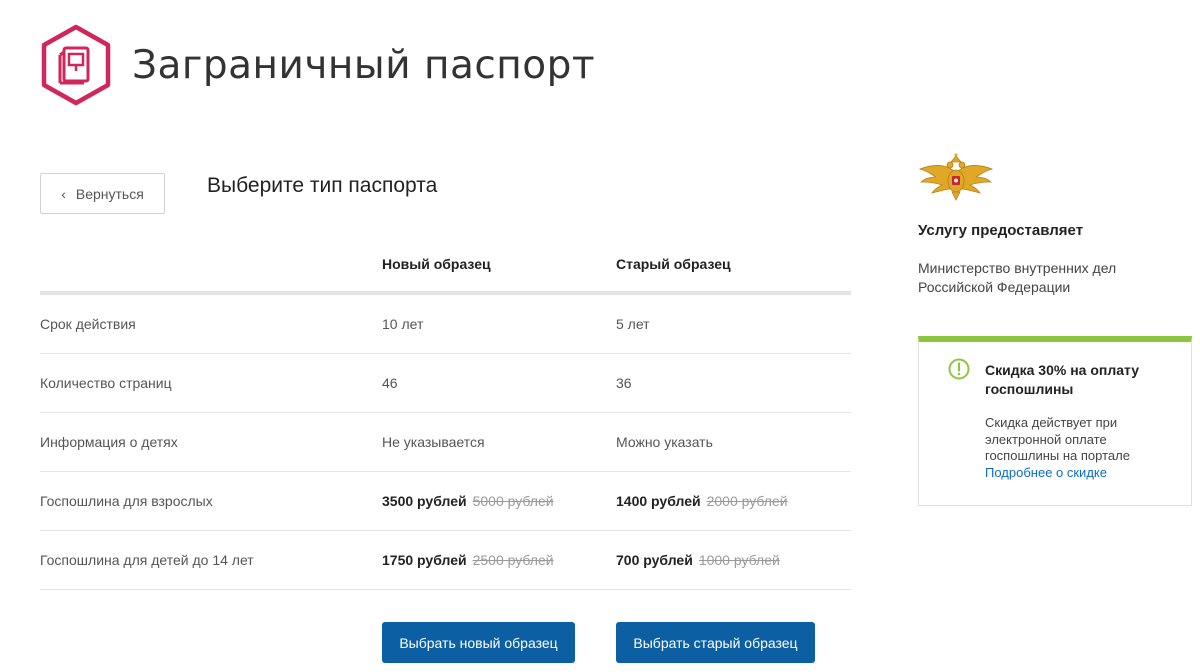  Describe the element at coordinates (959, 369) in the screenshot. I see `alert-circle-icon` at that location.